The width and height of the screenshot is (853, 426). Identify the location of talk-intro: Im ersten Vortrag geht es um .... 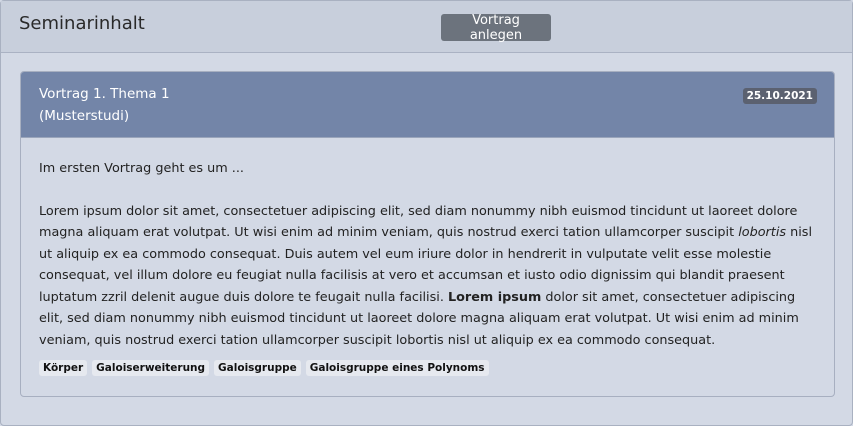
(141, 168).